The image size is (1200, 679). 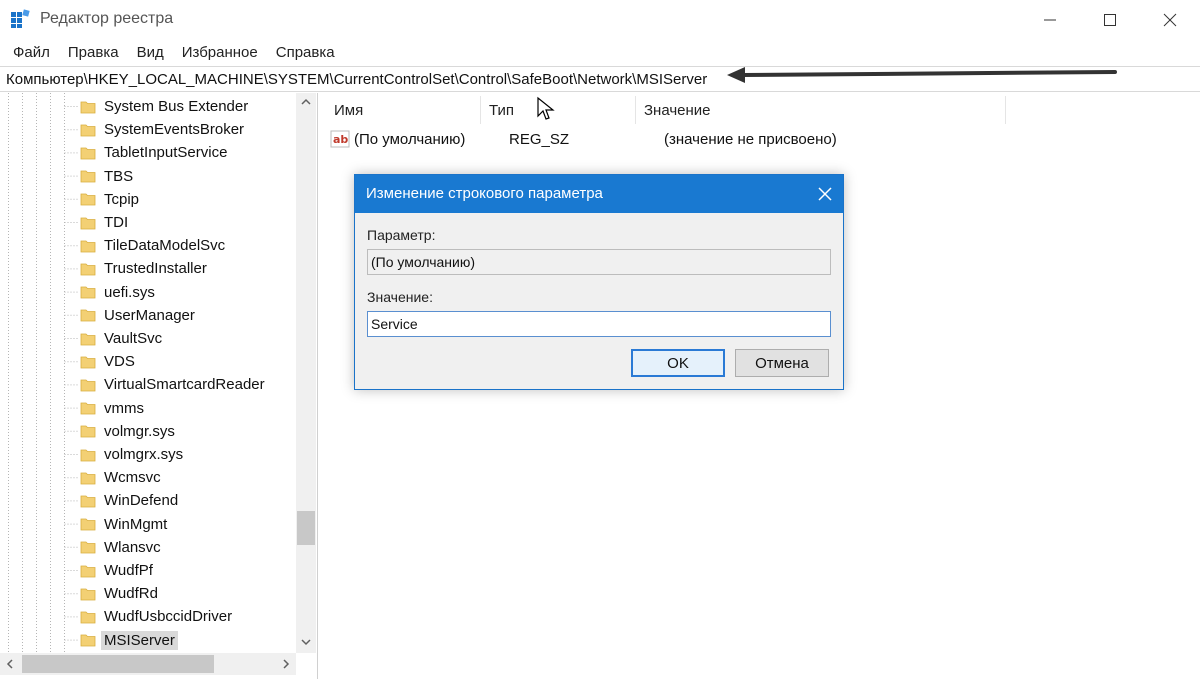 I want to click on tree-item-label: WudfPf, so click(x=128, y=570).